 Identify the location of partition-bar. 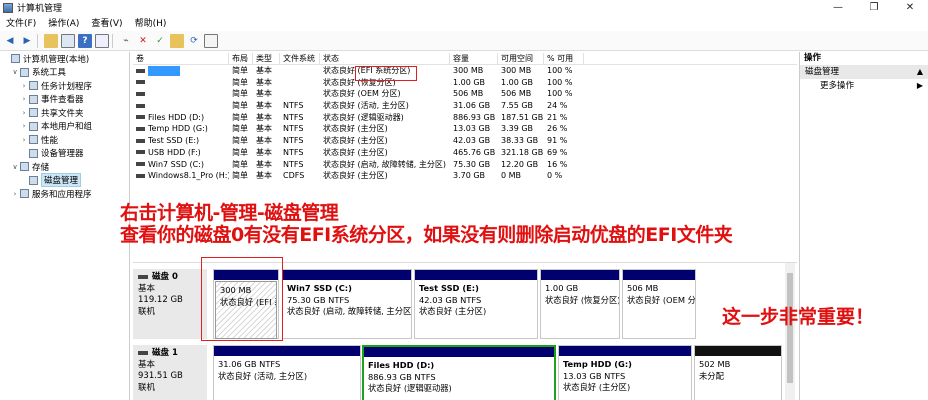
(347, 275).